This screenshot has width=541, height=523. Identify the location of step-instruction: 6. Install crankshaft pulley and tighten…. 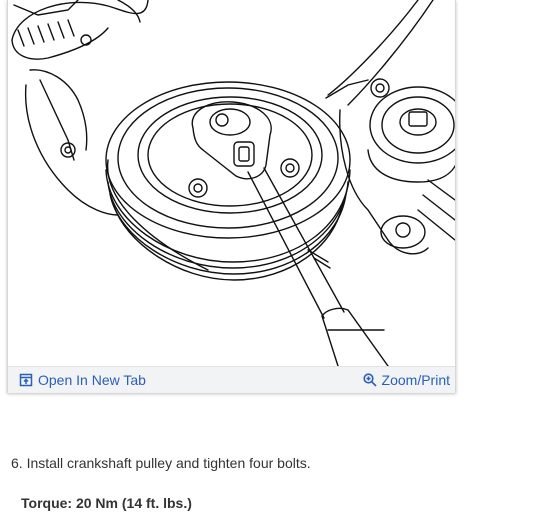
(161, 463).